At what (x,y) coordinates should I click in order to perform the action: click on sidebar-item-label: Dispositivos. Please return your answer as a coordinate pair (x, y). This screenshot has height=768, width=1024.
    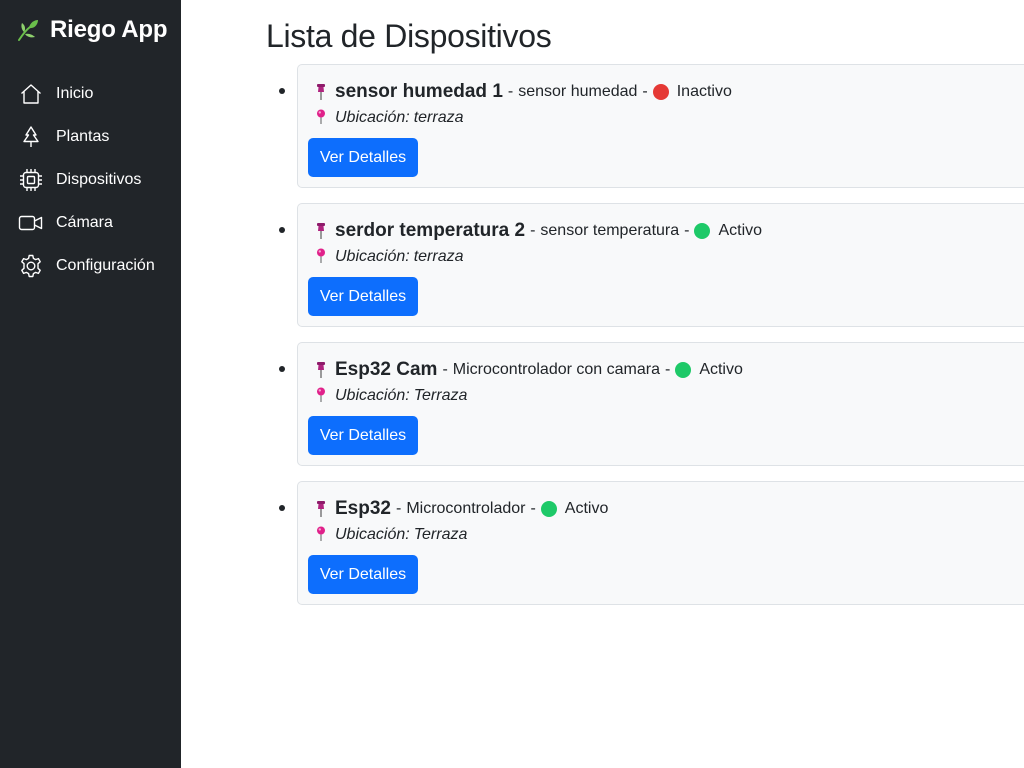
    Looking at the image, I should click on (99, 179).